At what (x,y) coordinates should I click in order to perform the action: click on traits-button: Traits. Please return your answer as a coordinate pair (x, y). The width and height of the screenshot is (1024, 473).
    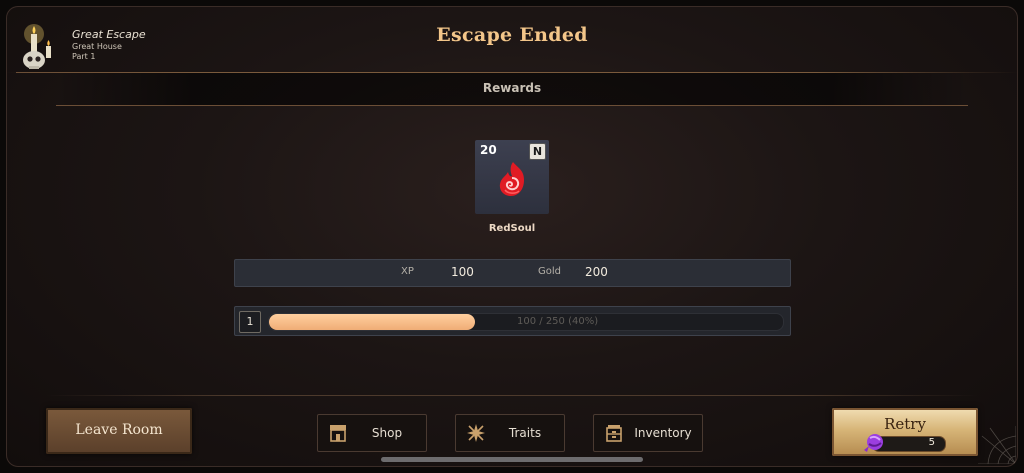
    Looking at the image, I should click on (510, 433).